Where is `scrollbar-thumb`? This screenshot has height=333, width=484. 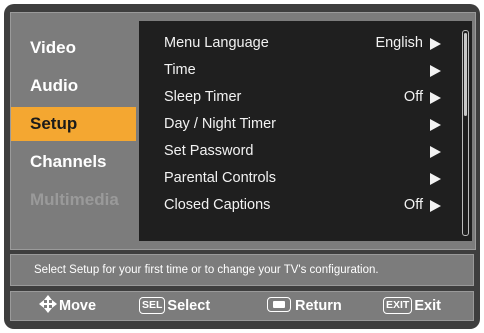 scrollbar-thumb is located at coordinates (465, 74).